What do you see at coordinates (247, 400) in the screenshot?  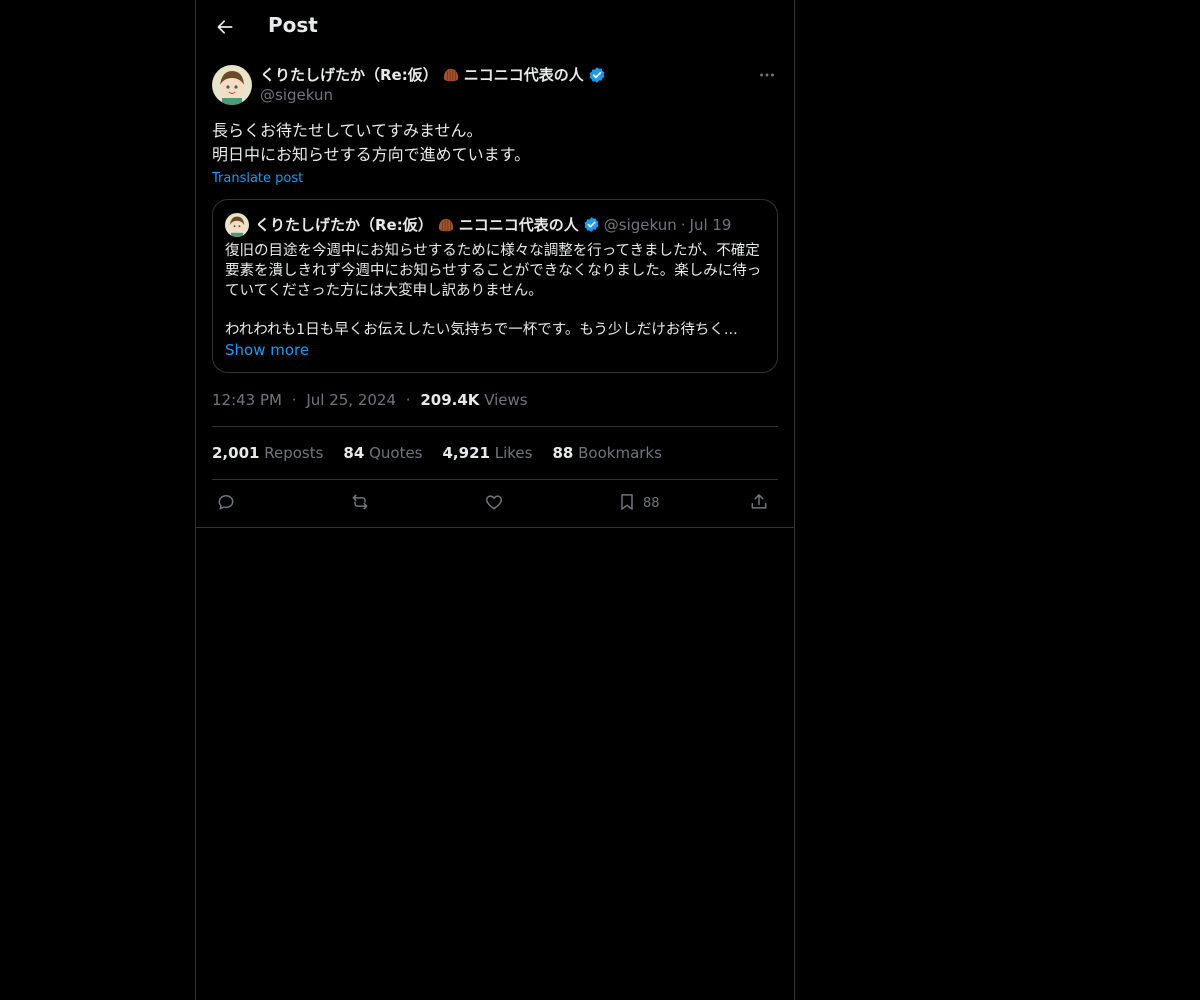 I see `post-time: 12:43 PM` at bounding box center [247, 400].